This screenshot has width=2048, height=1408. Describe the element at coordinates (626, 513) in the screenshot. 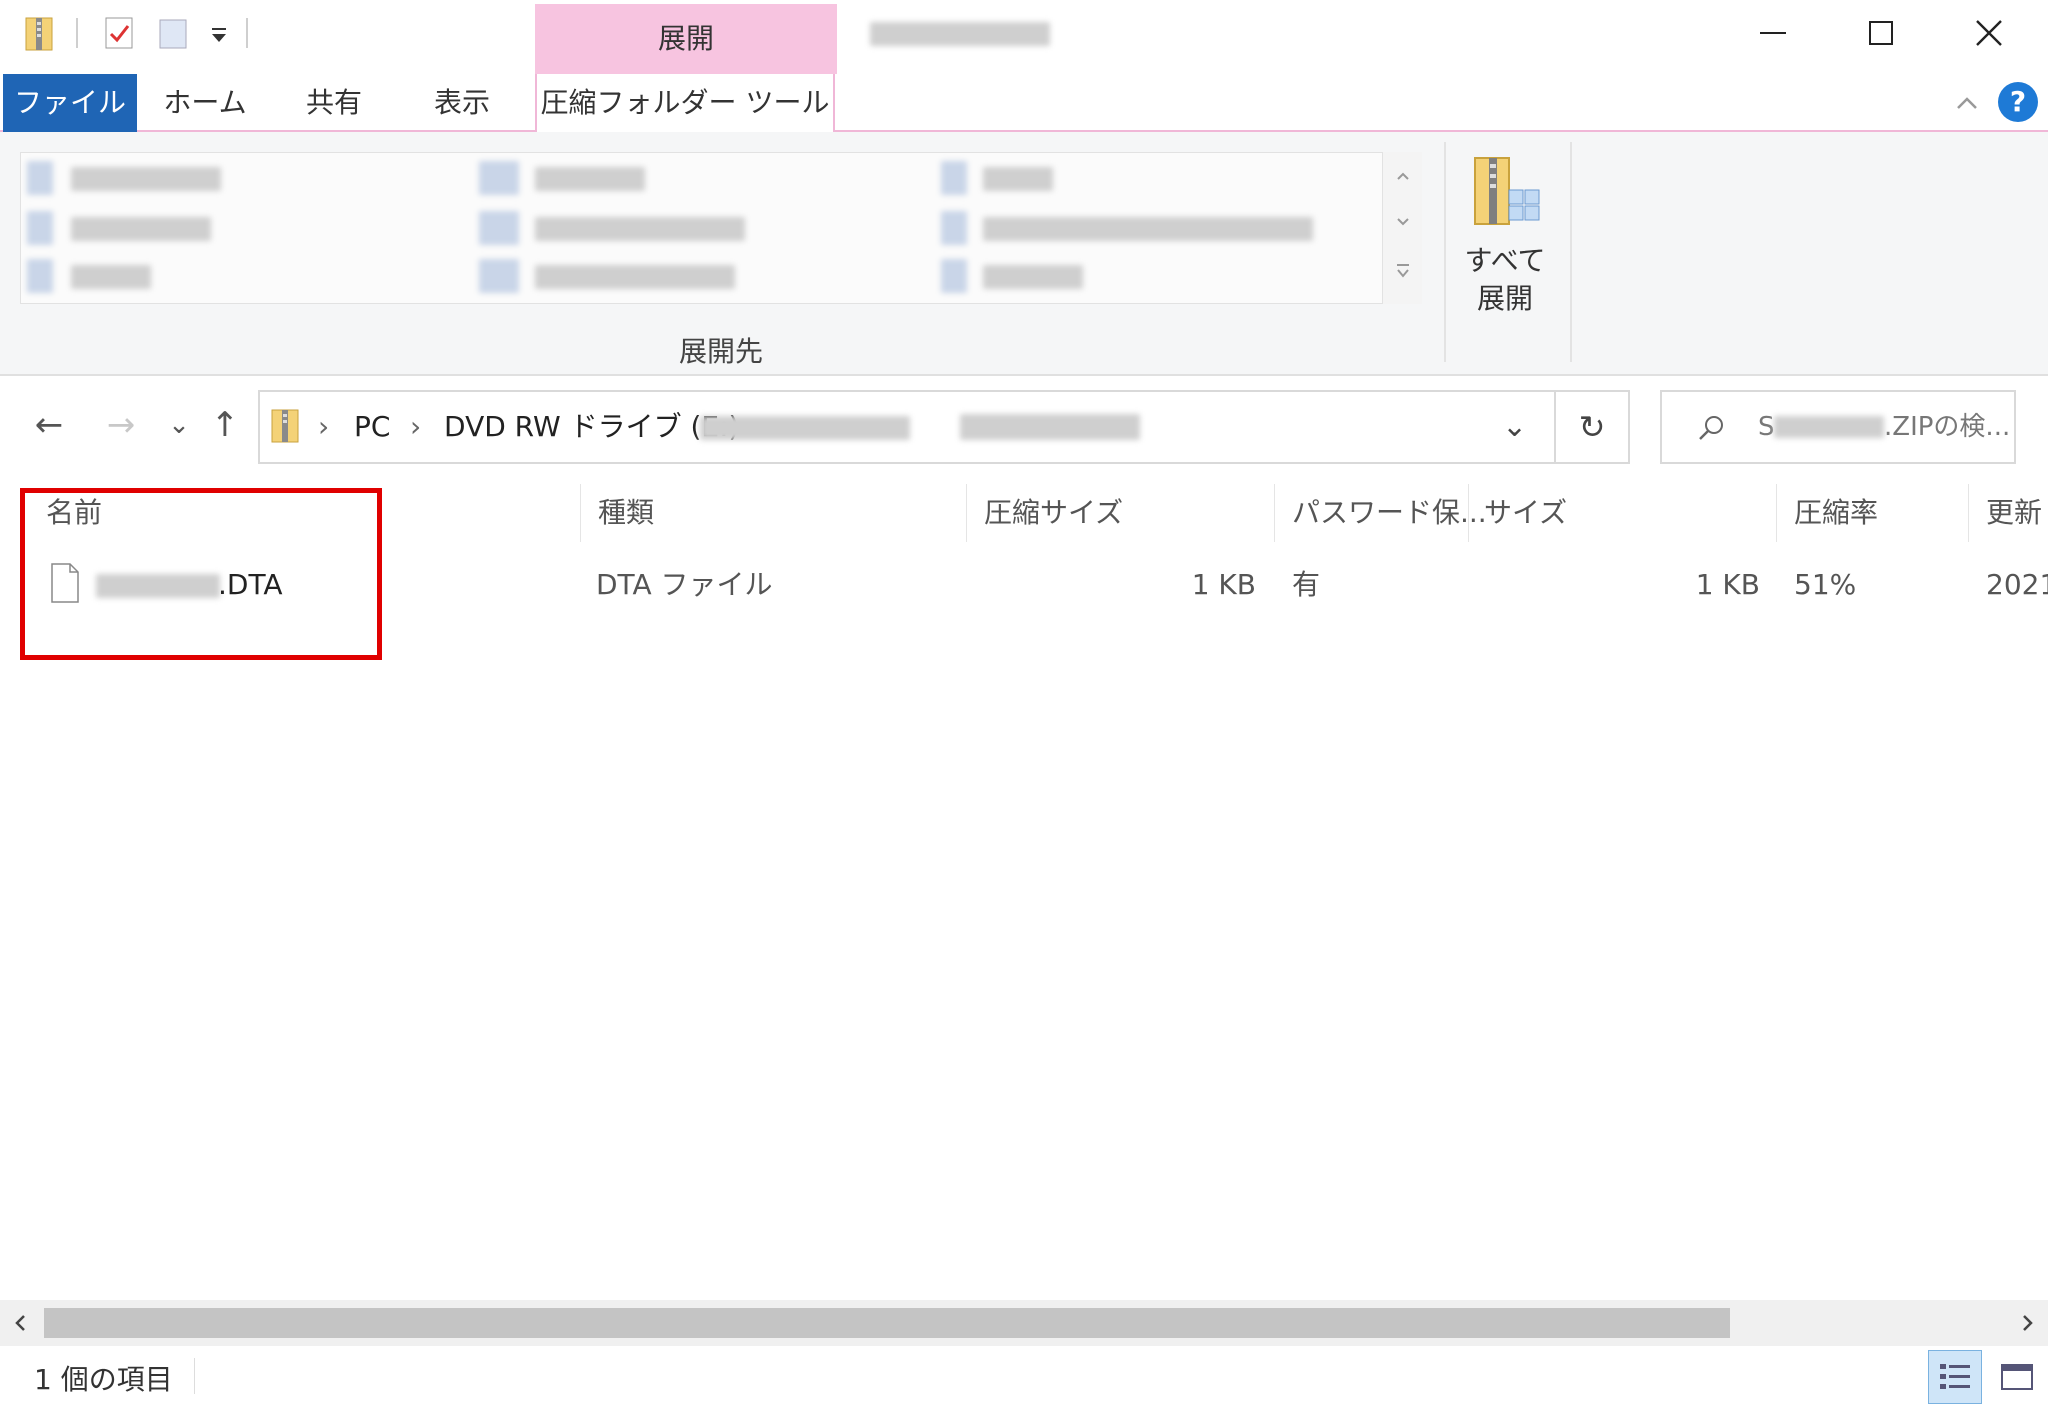

I see `column-header-type: 種類` at that location.